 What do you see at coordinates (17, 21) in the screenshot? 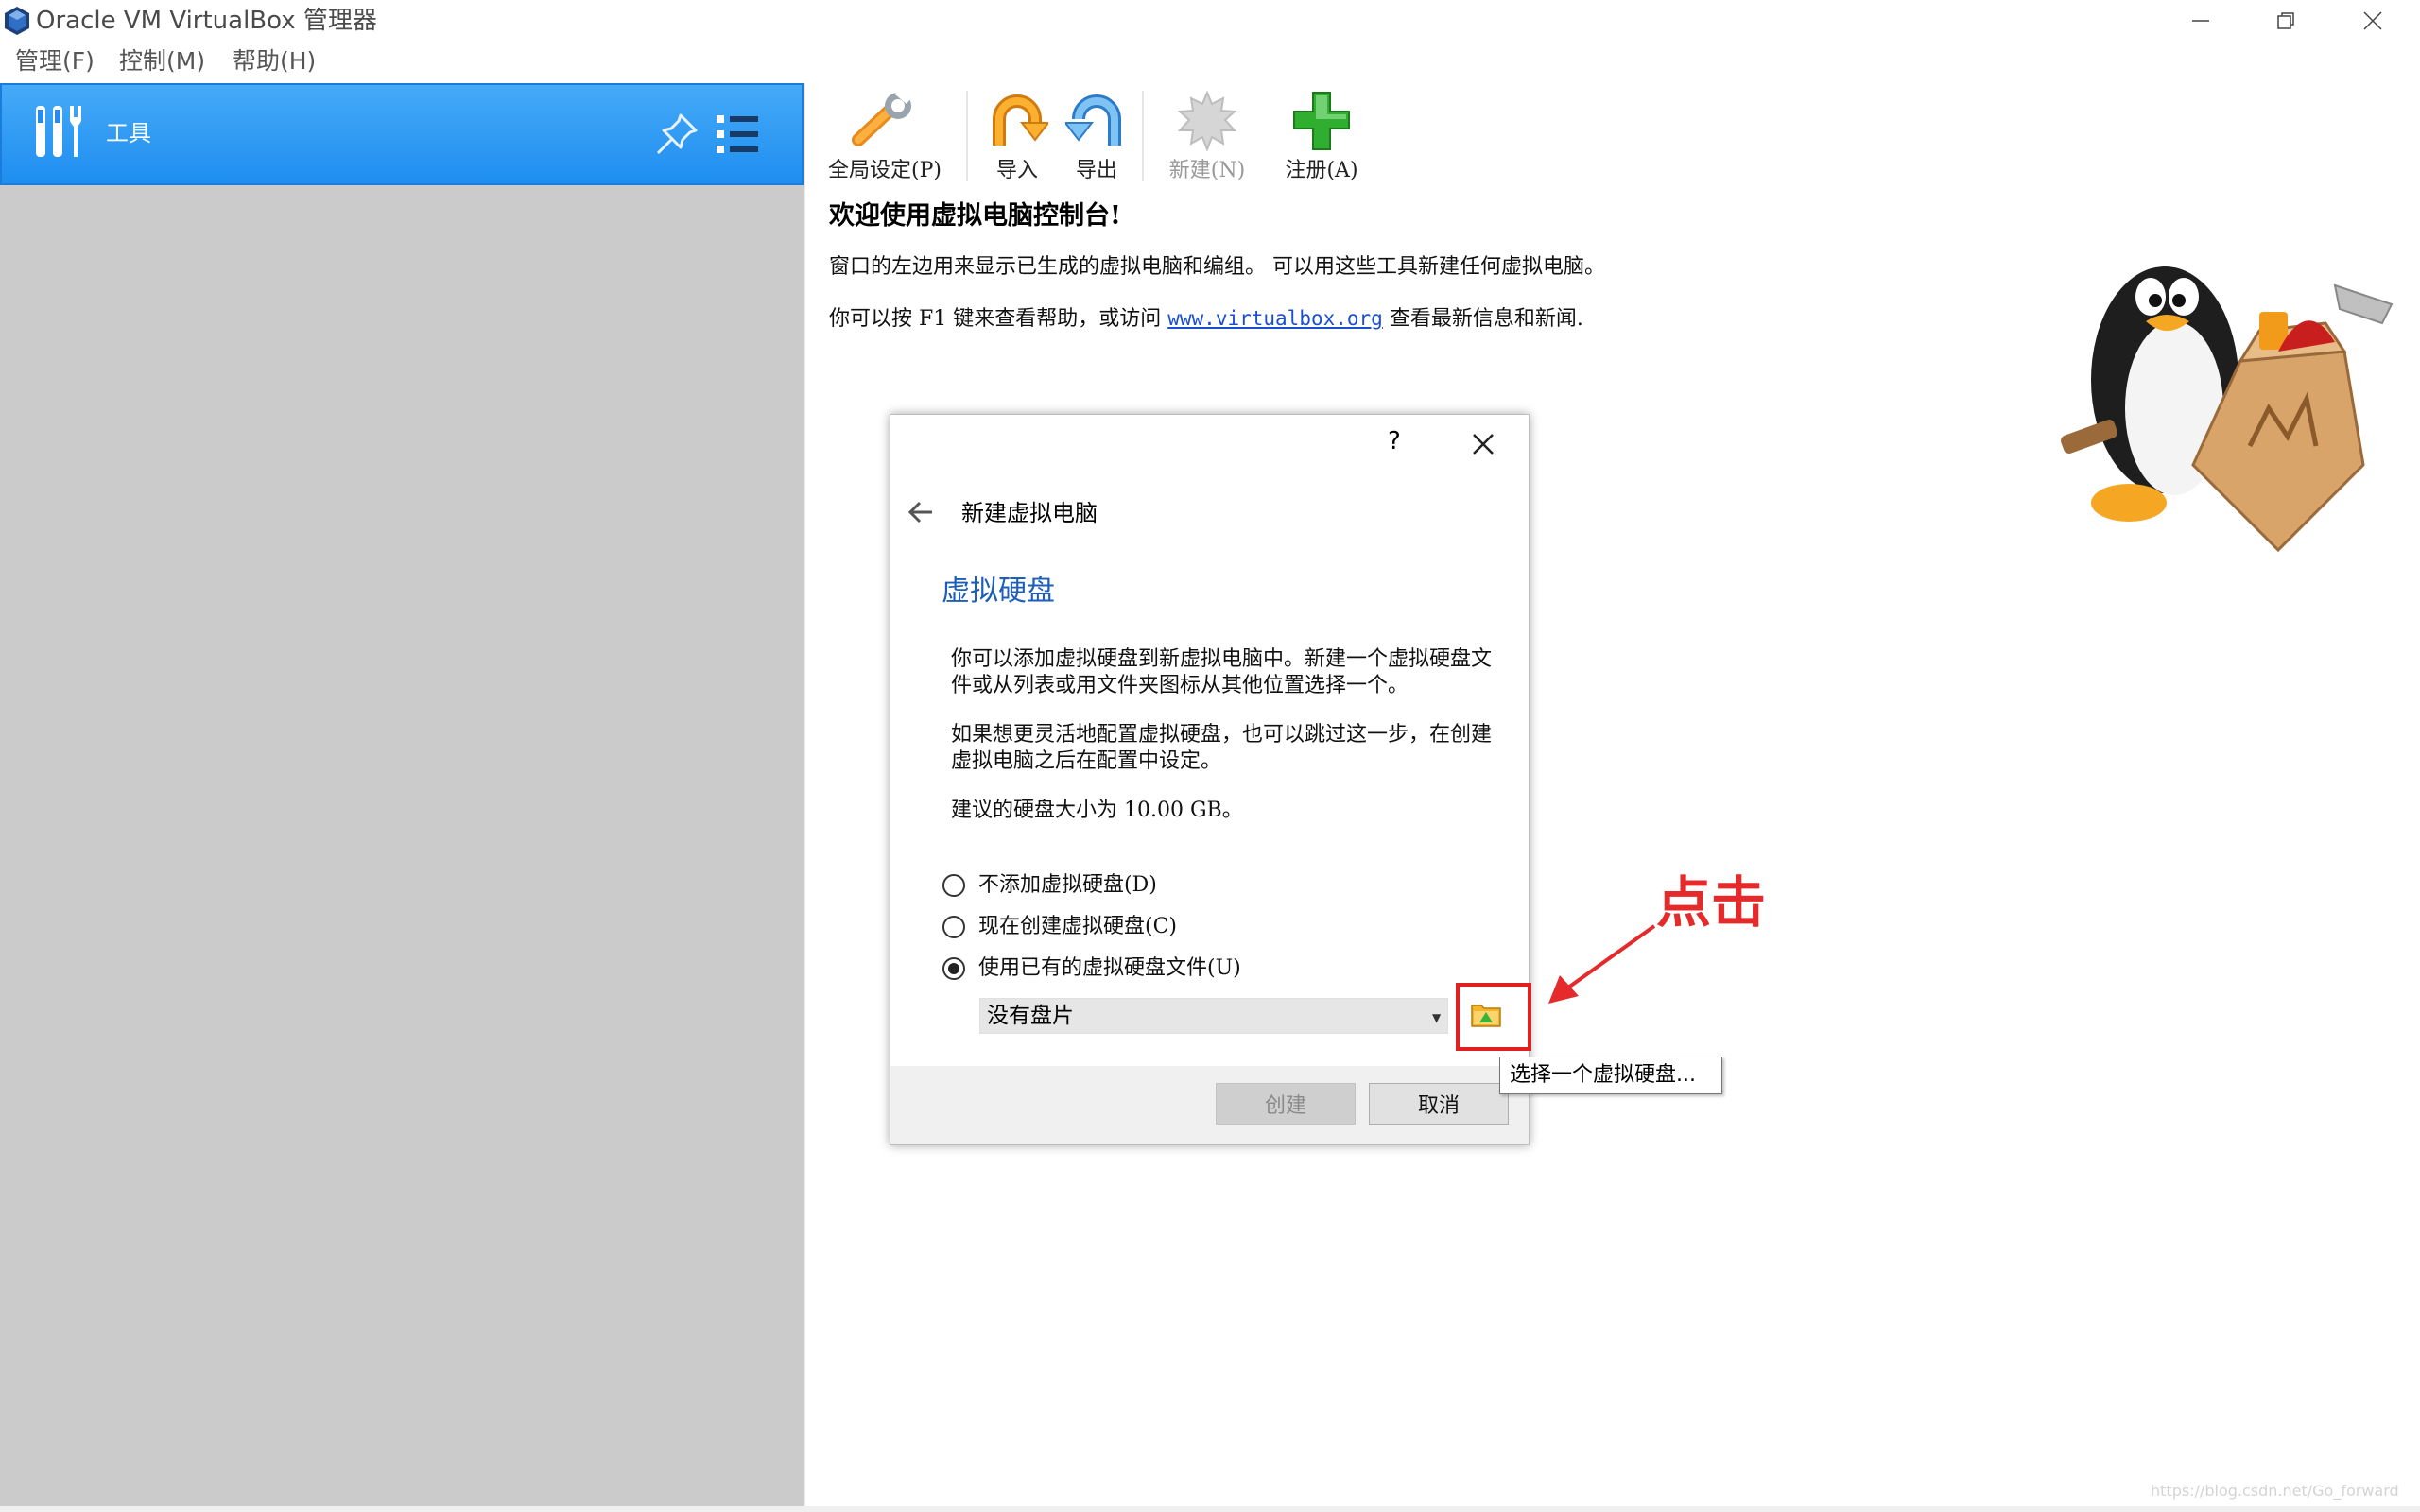
I see `virtualbox-app-icon` at bounding box center [17, 21].